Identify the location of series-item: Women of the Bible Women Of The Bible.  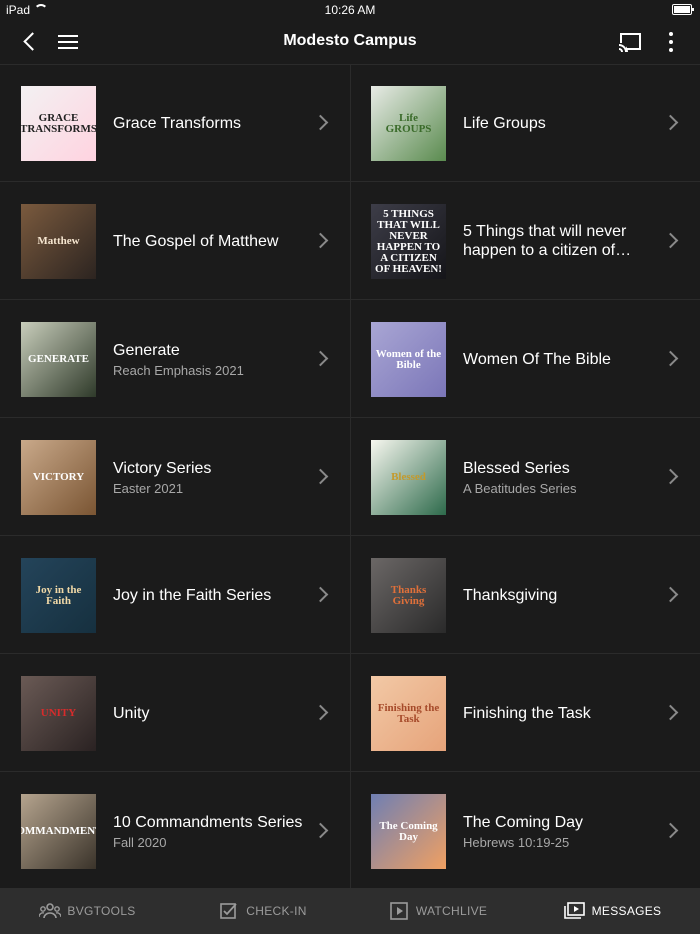
(525, 359).